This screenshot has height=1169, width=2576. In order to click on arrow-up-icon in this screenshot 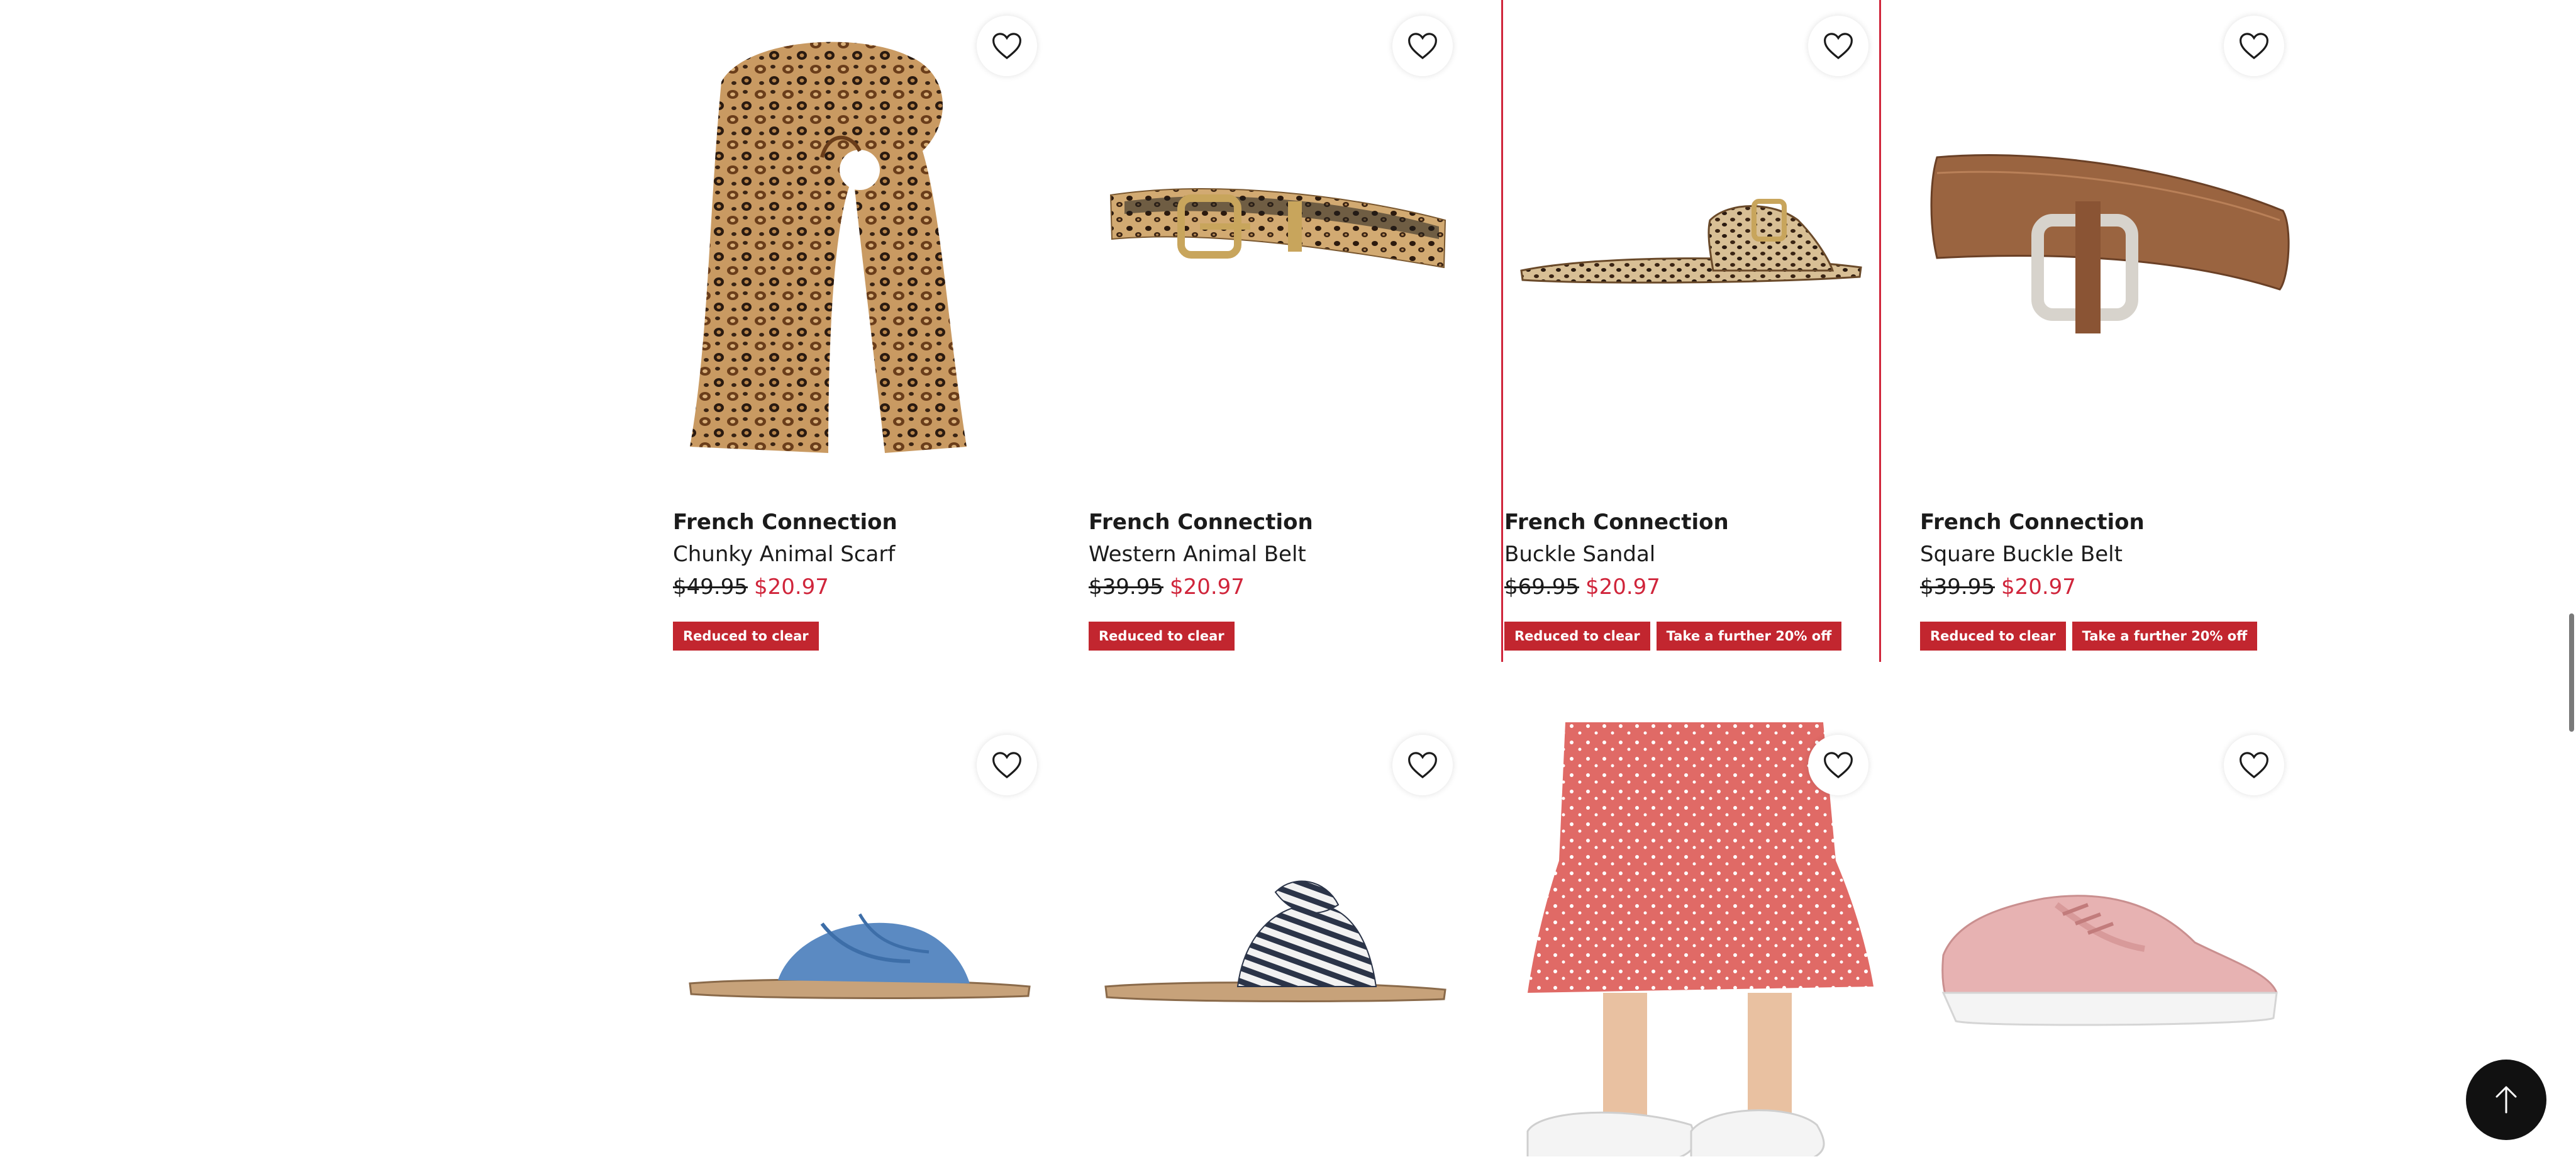, I will do `click(2506, 1100)`.